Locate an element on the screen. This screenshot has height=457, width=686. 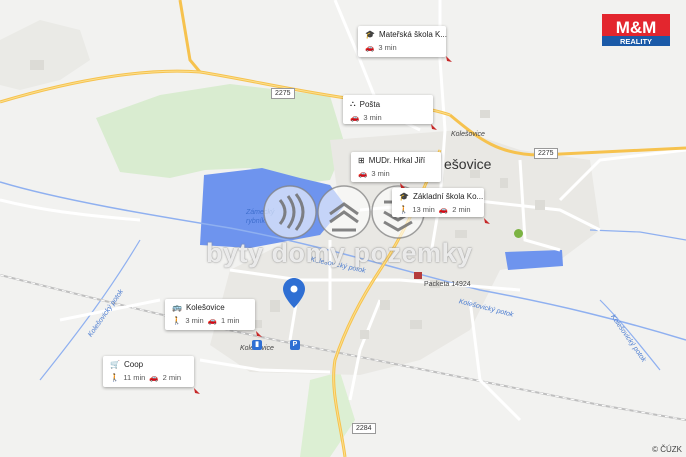
poi-name: Coop is located at coordinates (133, 364).